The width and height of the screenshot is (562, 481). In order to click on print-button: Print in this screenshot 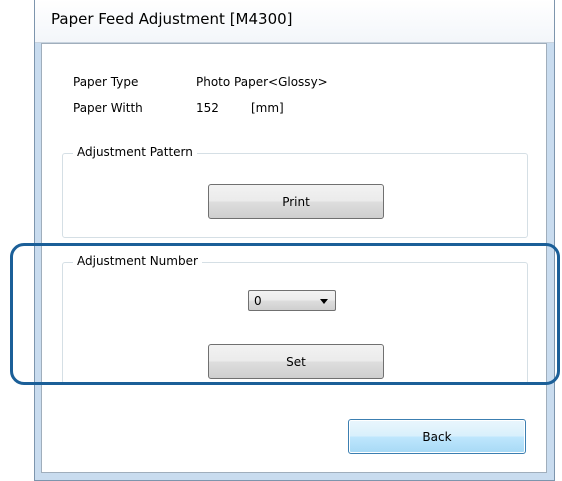, I will do `click(296, 201)`.